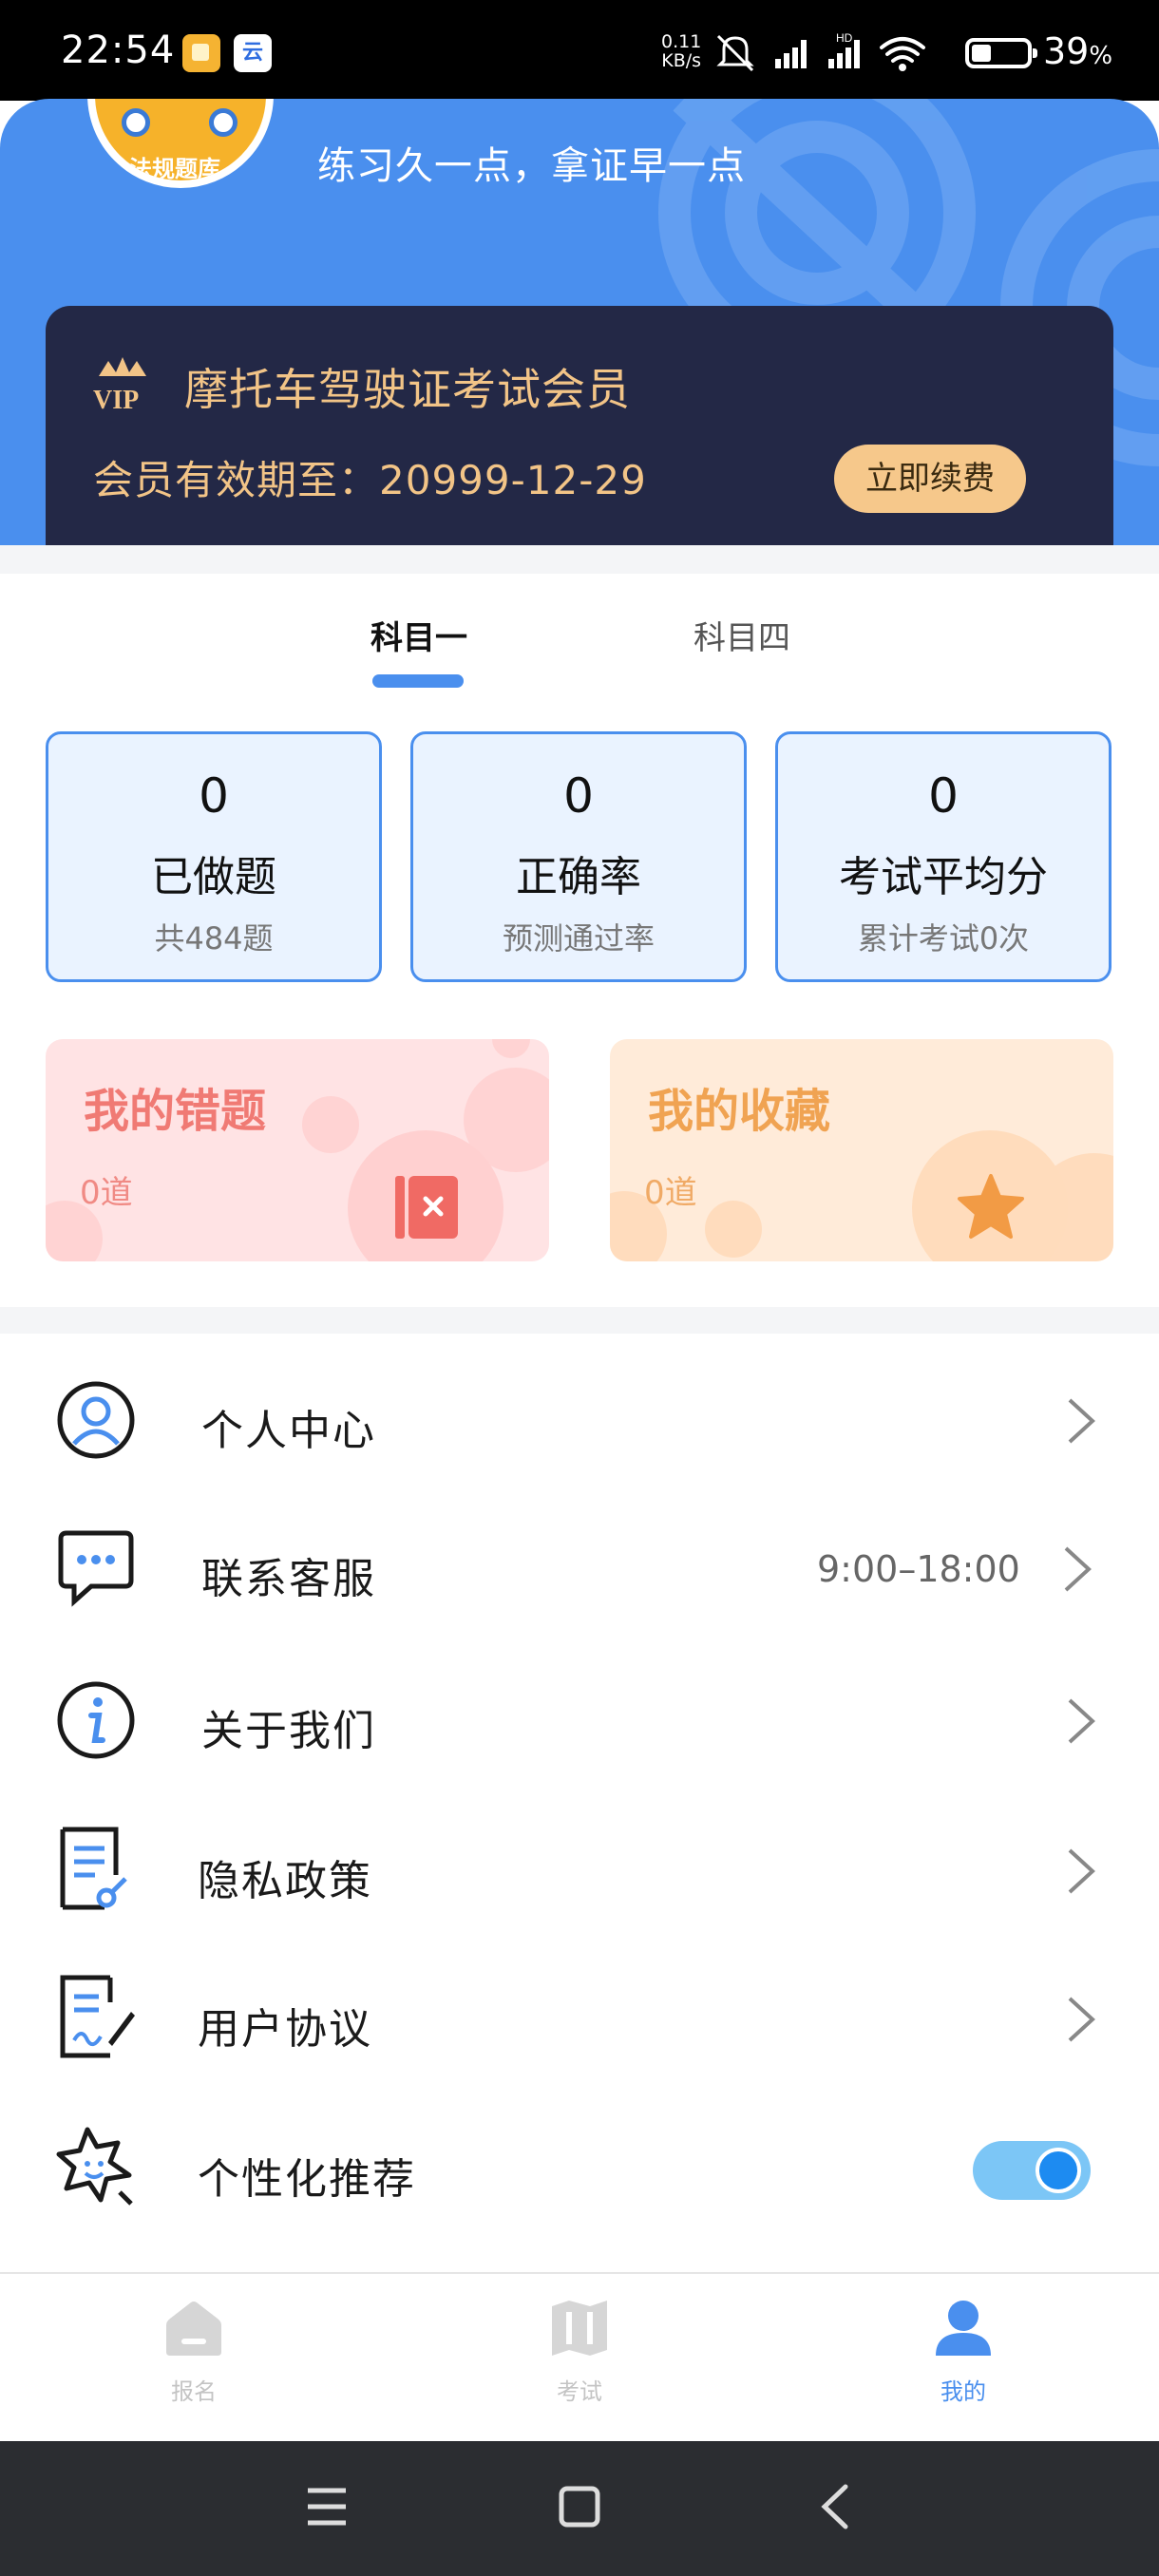 Image resolution: width=1159 pixels, height=2576 pixels. What do you see at coordinates (918, 1569) in the screenshot?
I see `service-hours: 9:00–18:00` at bounding box center [918, 1569].